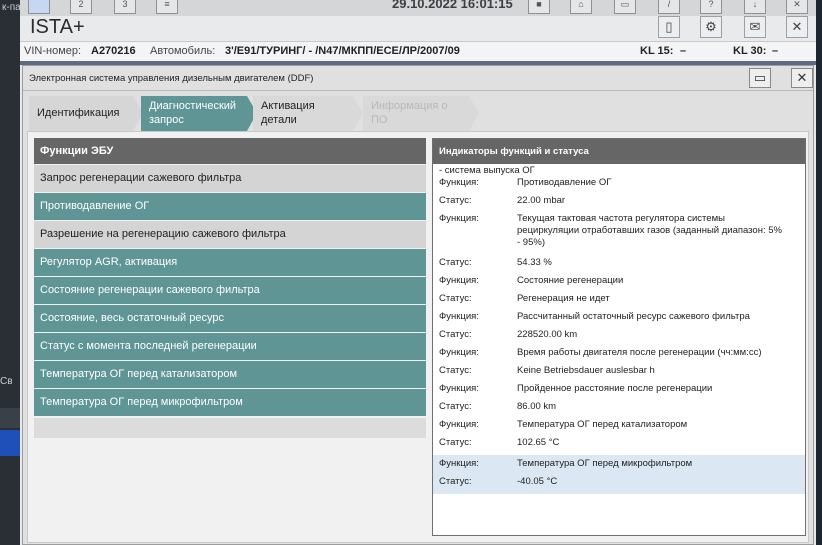 This screenshot has width=822, height=545. What do you see at coordinates (11, 7) in the screenshot?
I see `desktop-text: к-па` at bounding box center [11, 7].